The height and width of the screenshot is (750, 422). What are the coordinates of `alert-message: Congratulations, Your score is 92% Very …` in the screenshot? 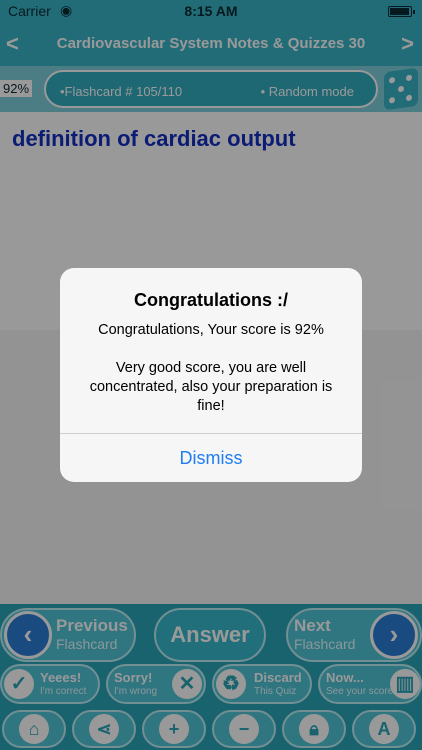 It's located at (211, 368).